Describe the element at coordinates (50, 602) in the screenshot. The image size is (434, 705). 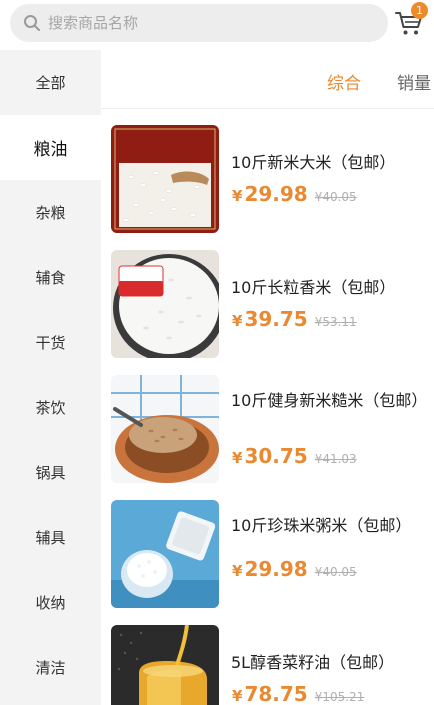
I see `category-storage: 收纳` at that location.